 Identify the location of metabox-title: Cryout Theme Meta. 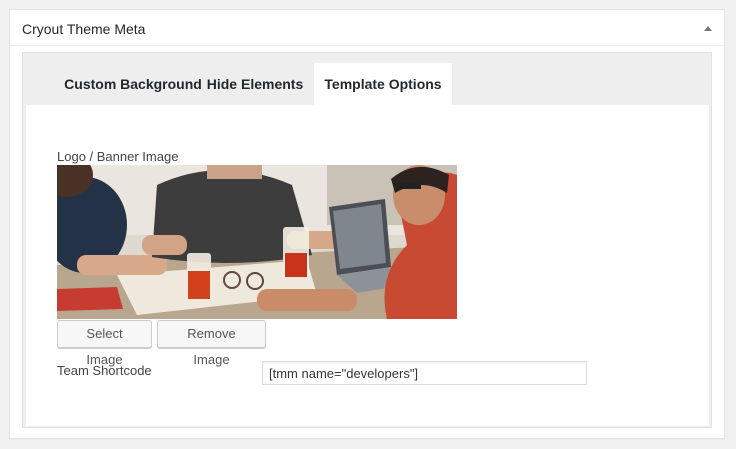
(84, 29).